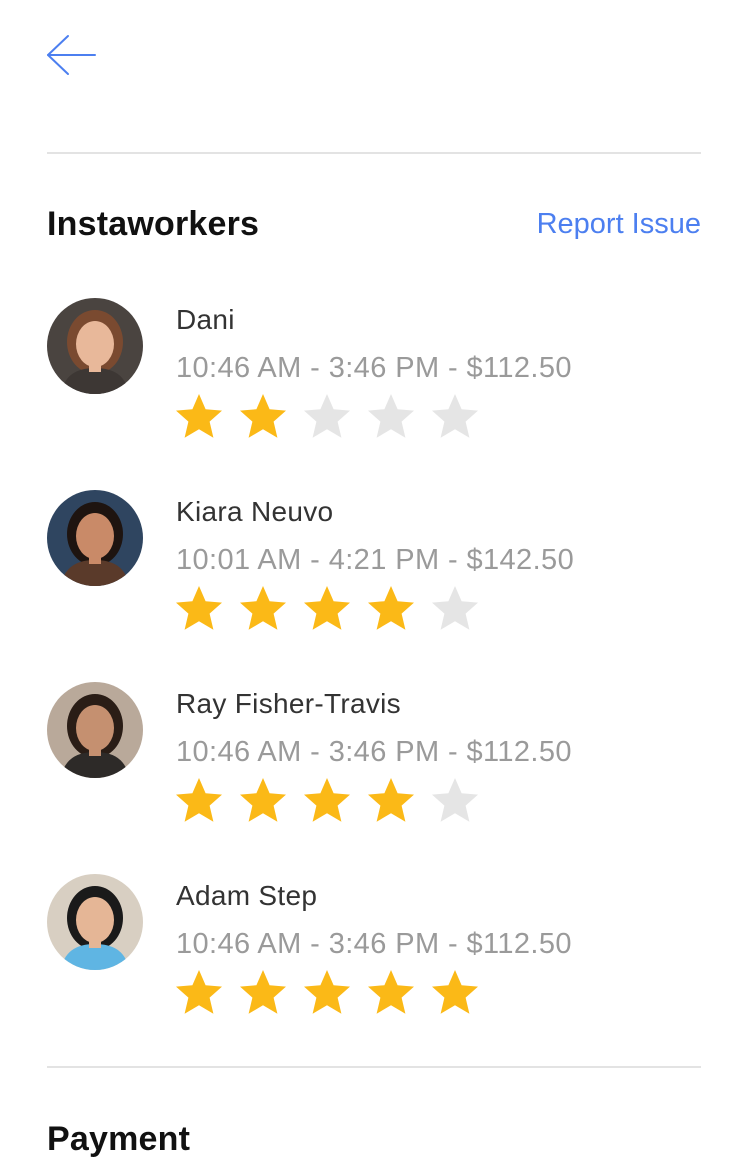  I want to click on report-issue-link: Report Issue, so click(619, 224).